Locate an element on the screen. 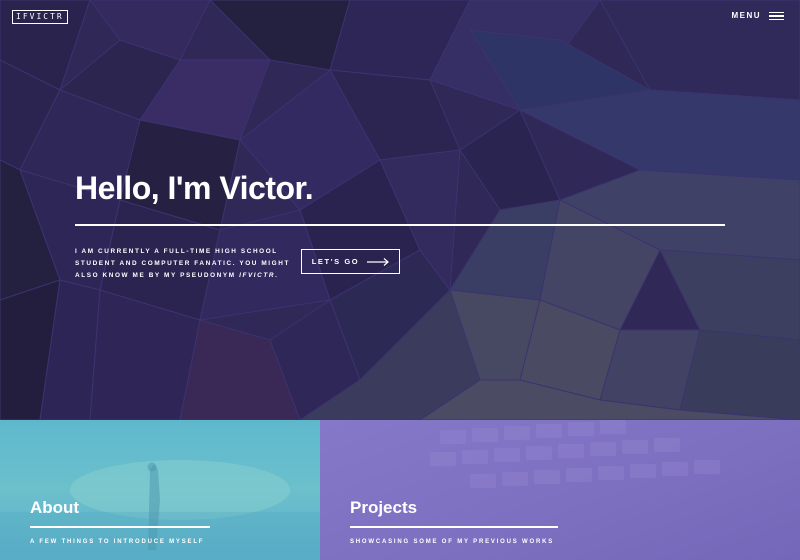  menu-label: MENU is located at coordinates (746, 15).